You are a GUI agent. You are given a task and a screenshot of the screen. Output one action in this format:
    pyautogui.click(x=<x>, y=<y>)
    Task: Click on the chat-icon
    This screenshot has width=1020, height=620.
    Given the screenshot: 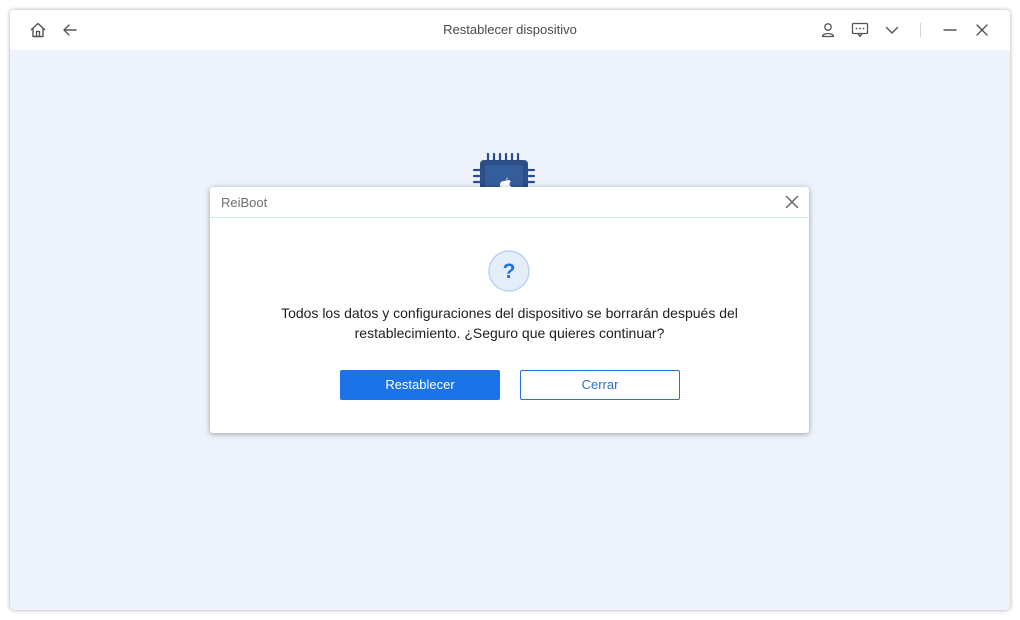 What is the action you would take?
    pyautogui.click(x=860, y=30)
    